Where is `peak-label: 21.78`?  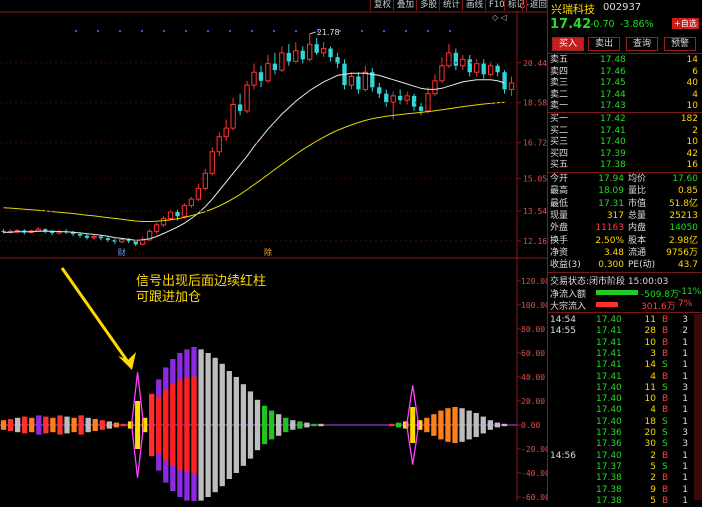
peak-label: 21.78 is located at coordinates (328, 32).